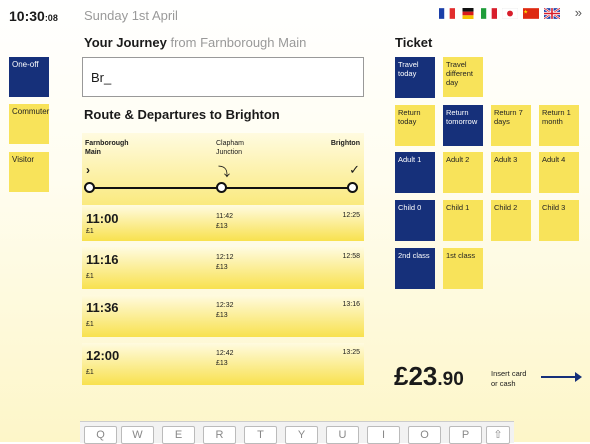 This screenshot has width=590, height=444. Describe the element at coordinates (463, 268) in the screenshot. I see `option-1st-class: 1st class` at that location.